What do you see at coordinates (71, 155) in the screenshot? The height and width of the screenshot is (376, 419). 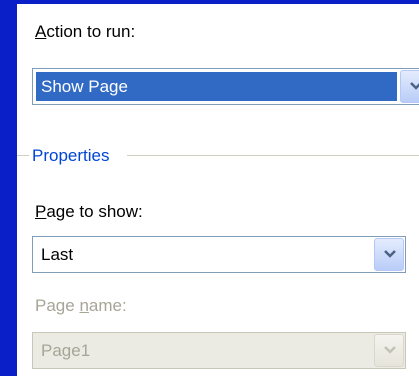 I see `properties-group-title: Properties` at bounding box center [71, 155].